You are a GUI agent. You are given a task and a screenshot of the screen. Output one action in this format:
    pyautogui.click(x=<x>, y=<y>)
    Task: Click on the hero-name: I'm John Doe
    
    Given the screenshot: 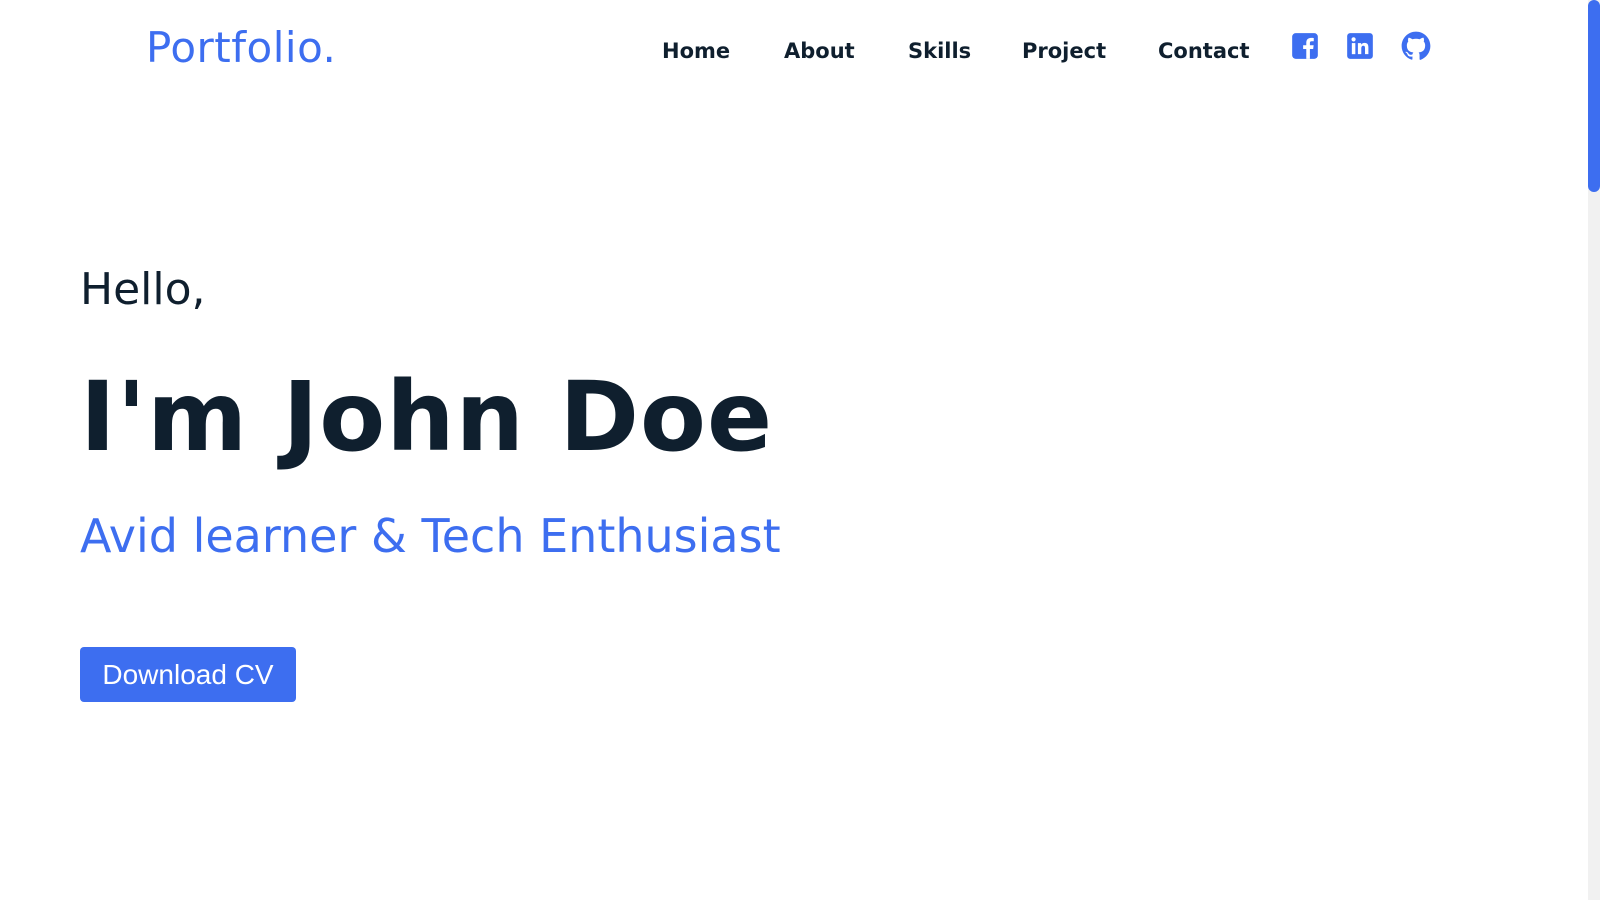 What is the action you would take?
    pyautogui.click(x=427, y=417)
    